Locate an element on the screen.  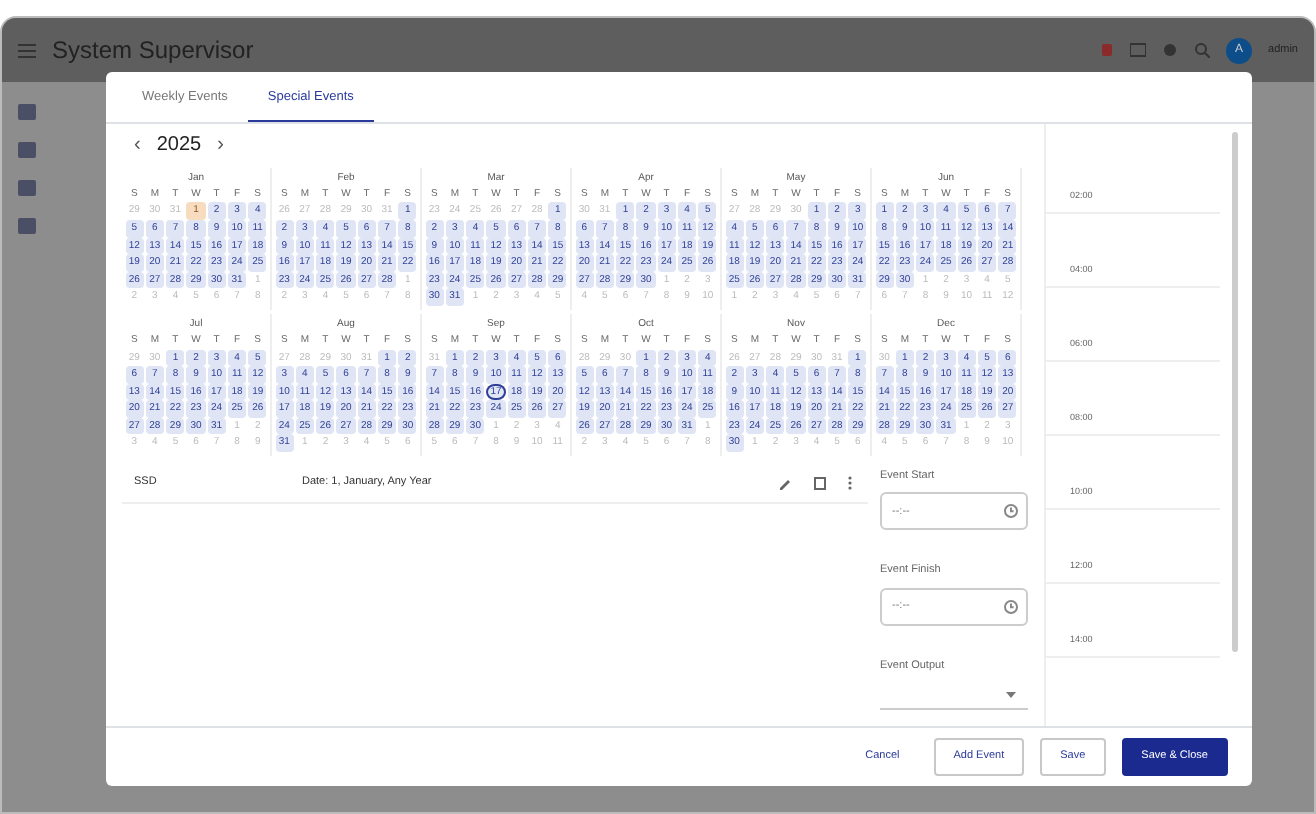
next-year-button: › is located at coordinates (220, 145).